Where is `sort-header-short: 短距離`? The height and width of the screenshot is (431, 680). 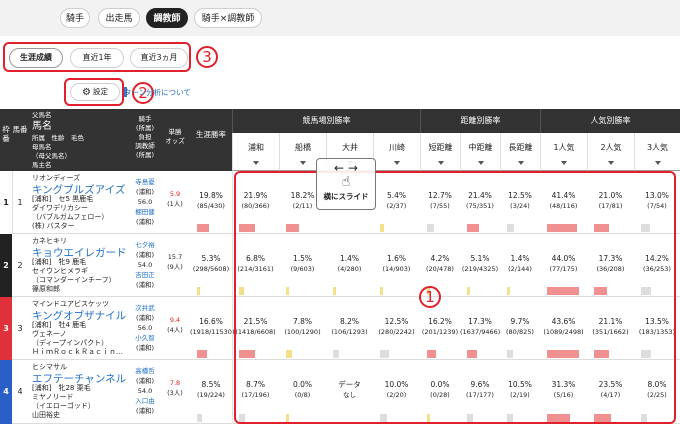
sort-header-short: 短距離 is located at coordinates (440, 152).